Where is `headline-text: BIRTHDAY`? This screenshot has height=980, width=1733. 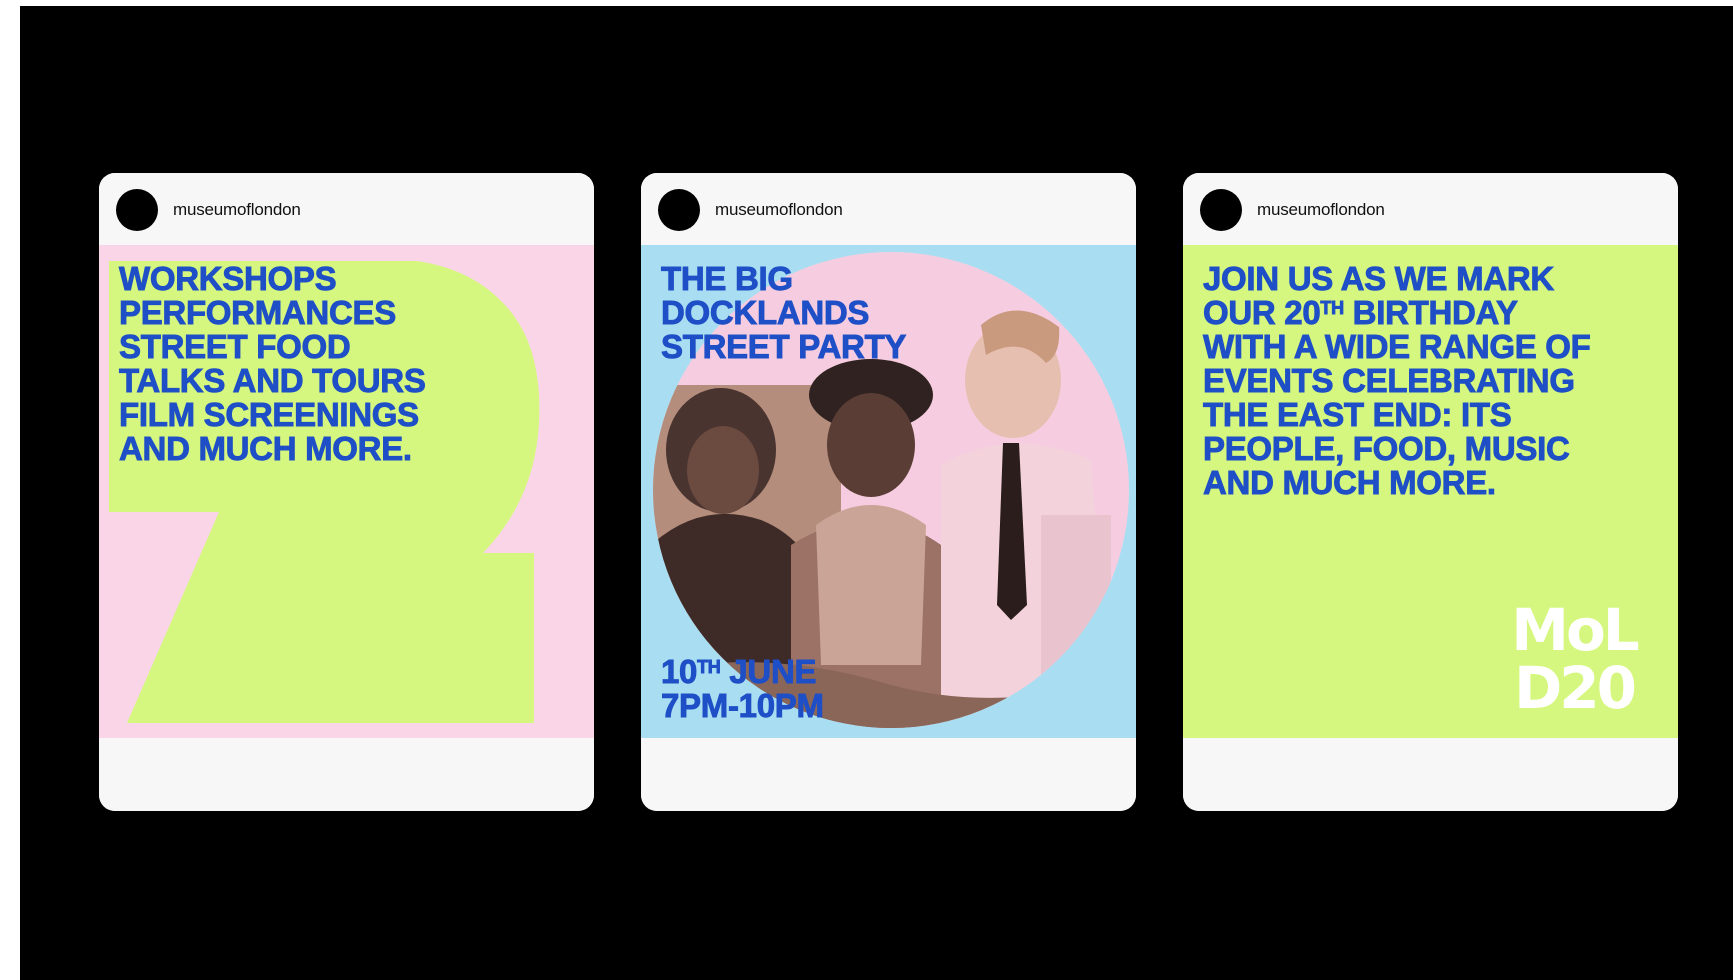
headline-text: BIRTHDAY is located at coordinates (1430, 312).